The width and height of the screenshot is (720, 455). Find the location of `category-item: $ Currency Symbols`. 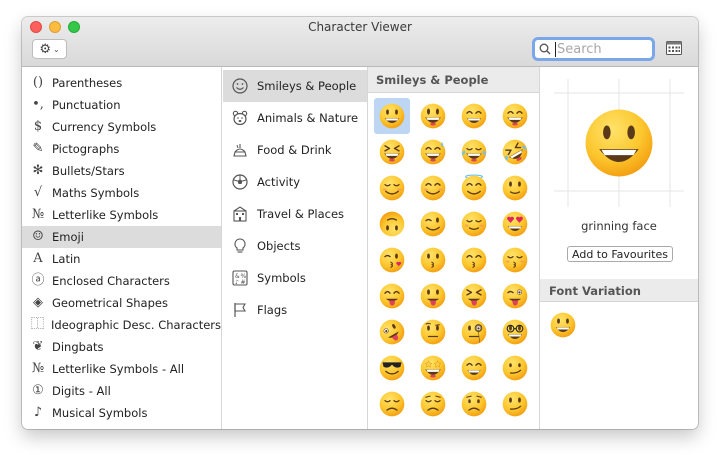

category-item: $ Currency Symbols is located at coordinates (121, 127).